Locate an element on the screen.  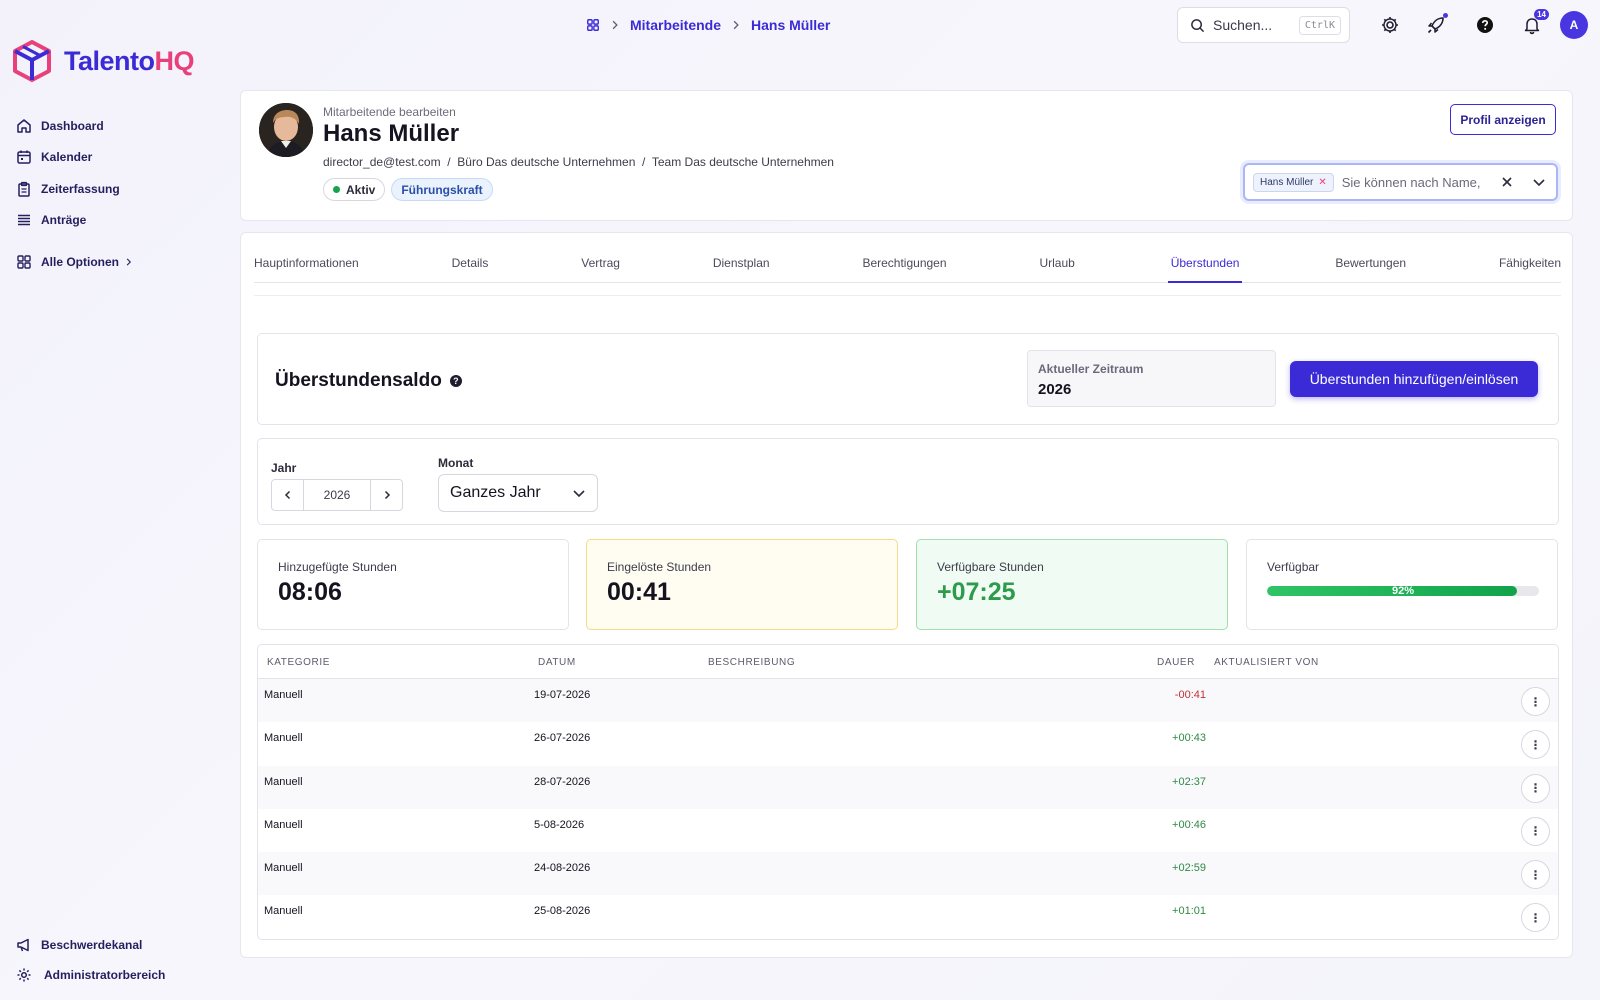
add-redeem-overtime-button: Überstunden hinzufügen/einlösen is located at coordinates (1414, 379).